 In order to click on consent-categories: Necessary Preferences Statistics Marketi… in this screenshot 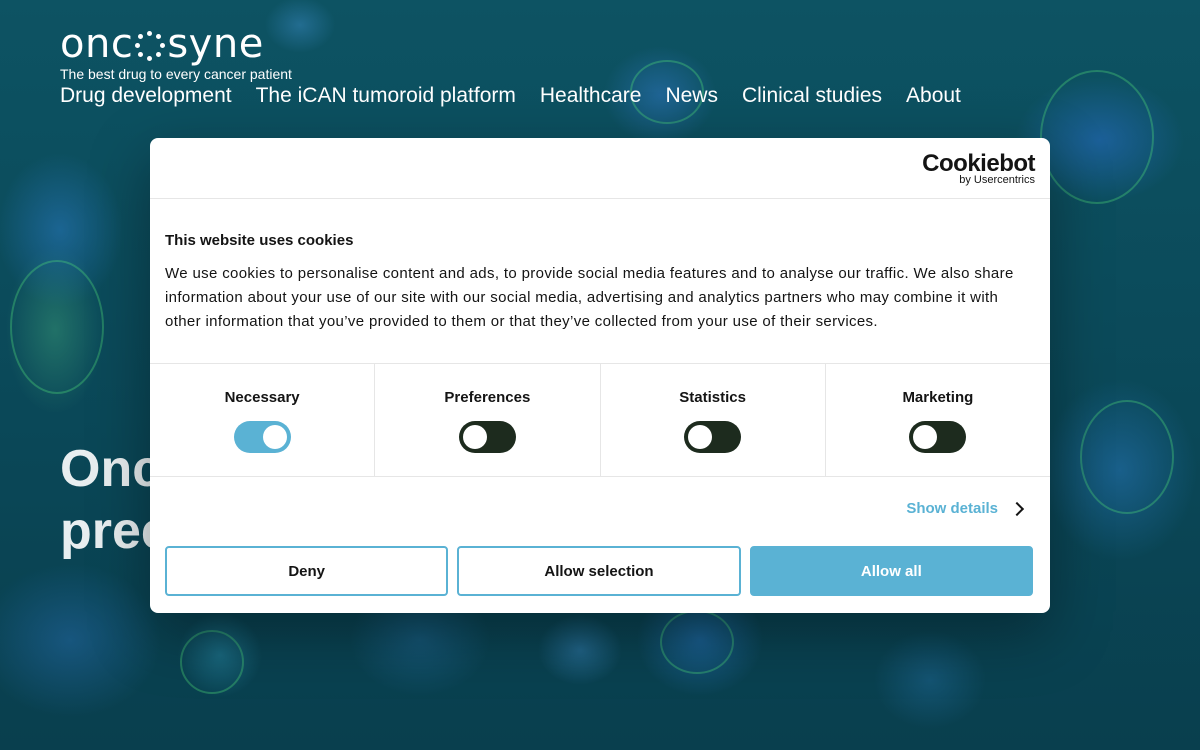, I will do `click(600, 420)`.